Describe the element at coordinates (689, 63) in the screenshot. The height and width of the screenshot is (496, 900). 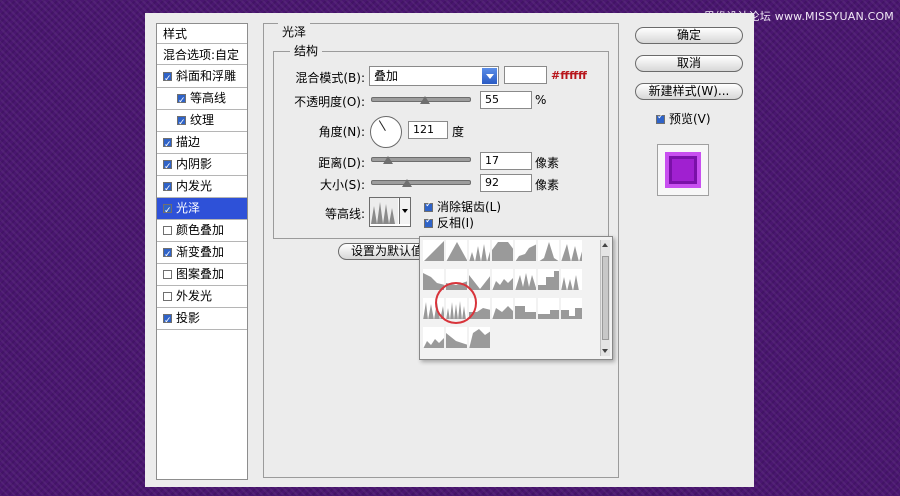
I see `cancel-button: 取消` at that location.